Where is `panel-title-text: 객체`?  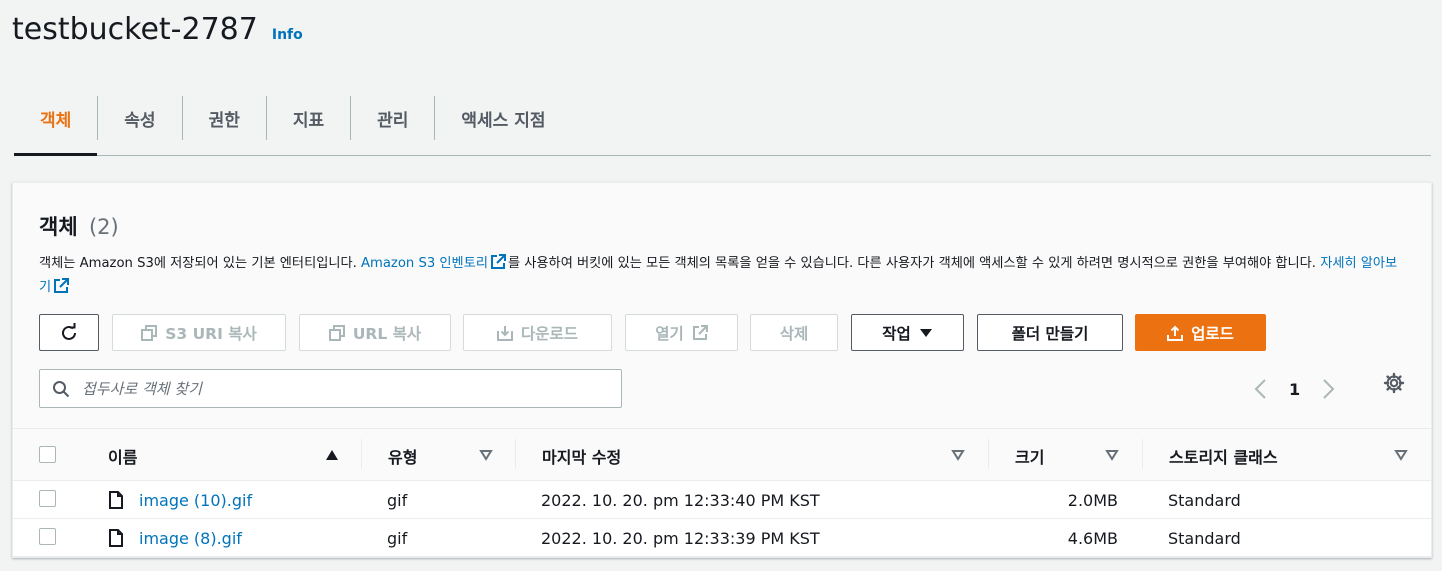 panel-title-text: 객체 is located at coordinates (58, 227).